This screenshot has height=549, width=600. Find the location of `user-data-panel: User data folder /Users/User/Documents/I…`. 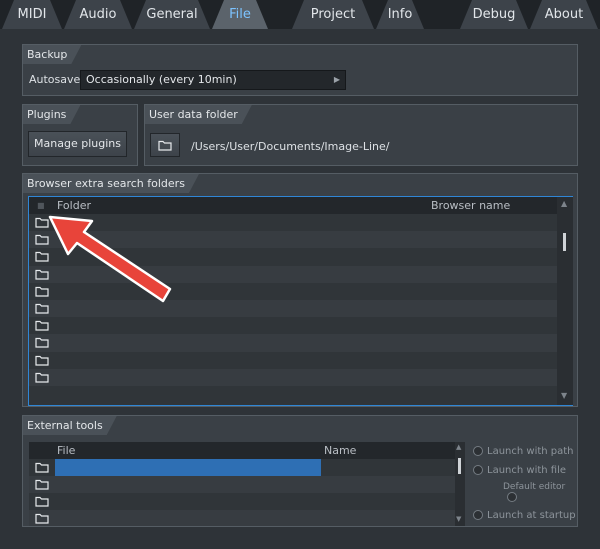

user-data-panel: User data folder /Users/User/Documents/I… is located at coordinates (361, 135).